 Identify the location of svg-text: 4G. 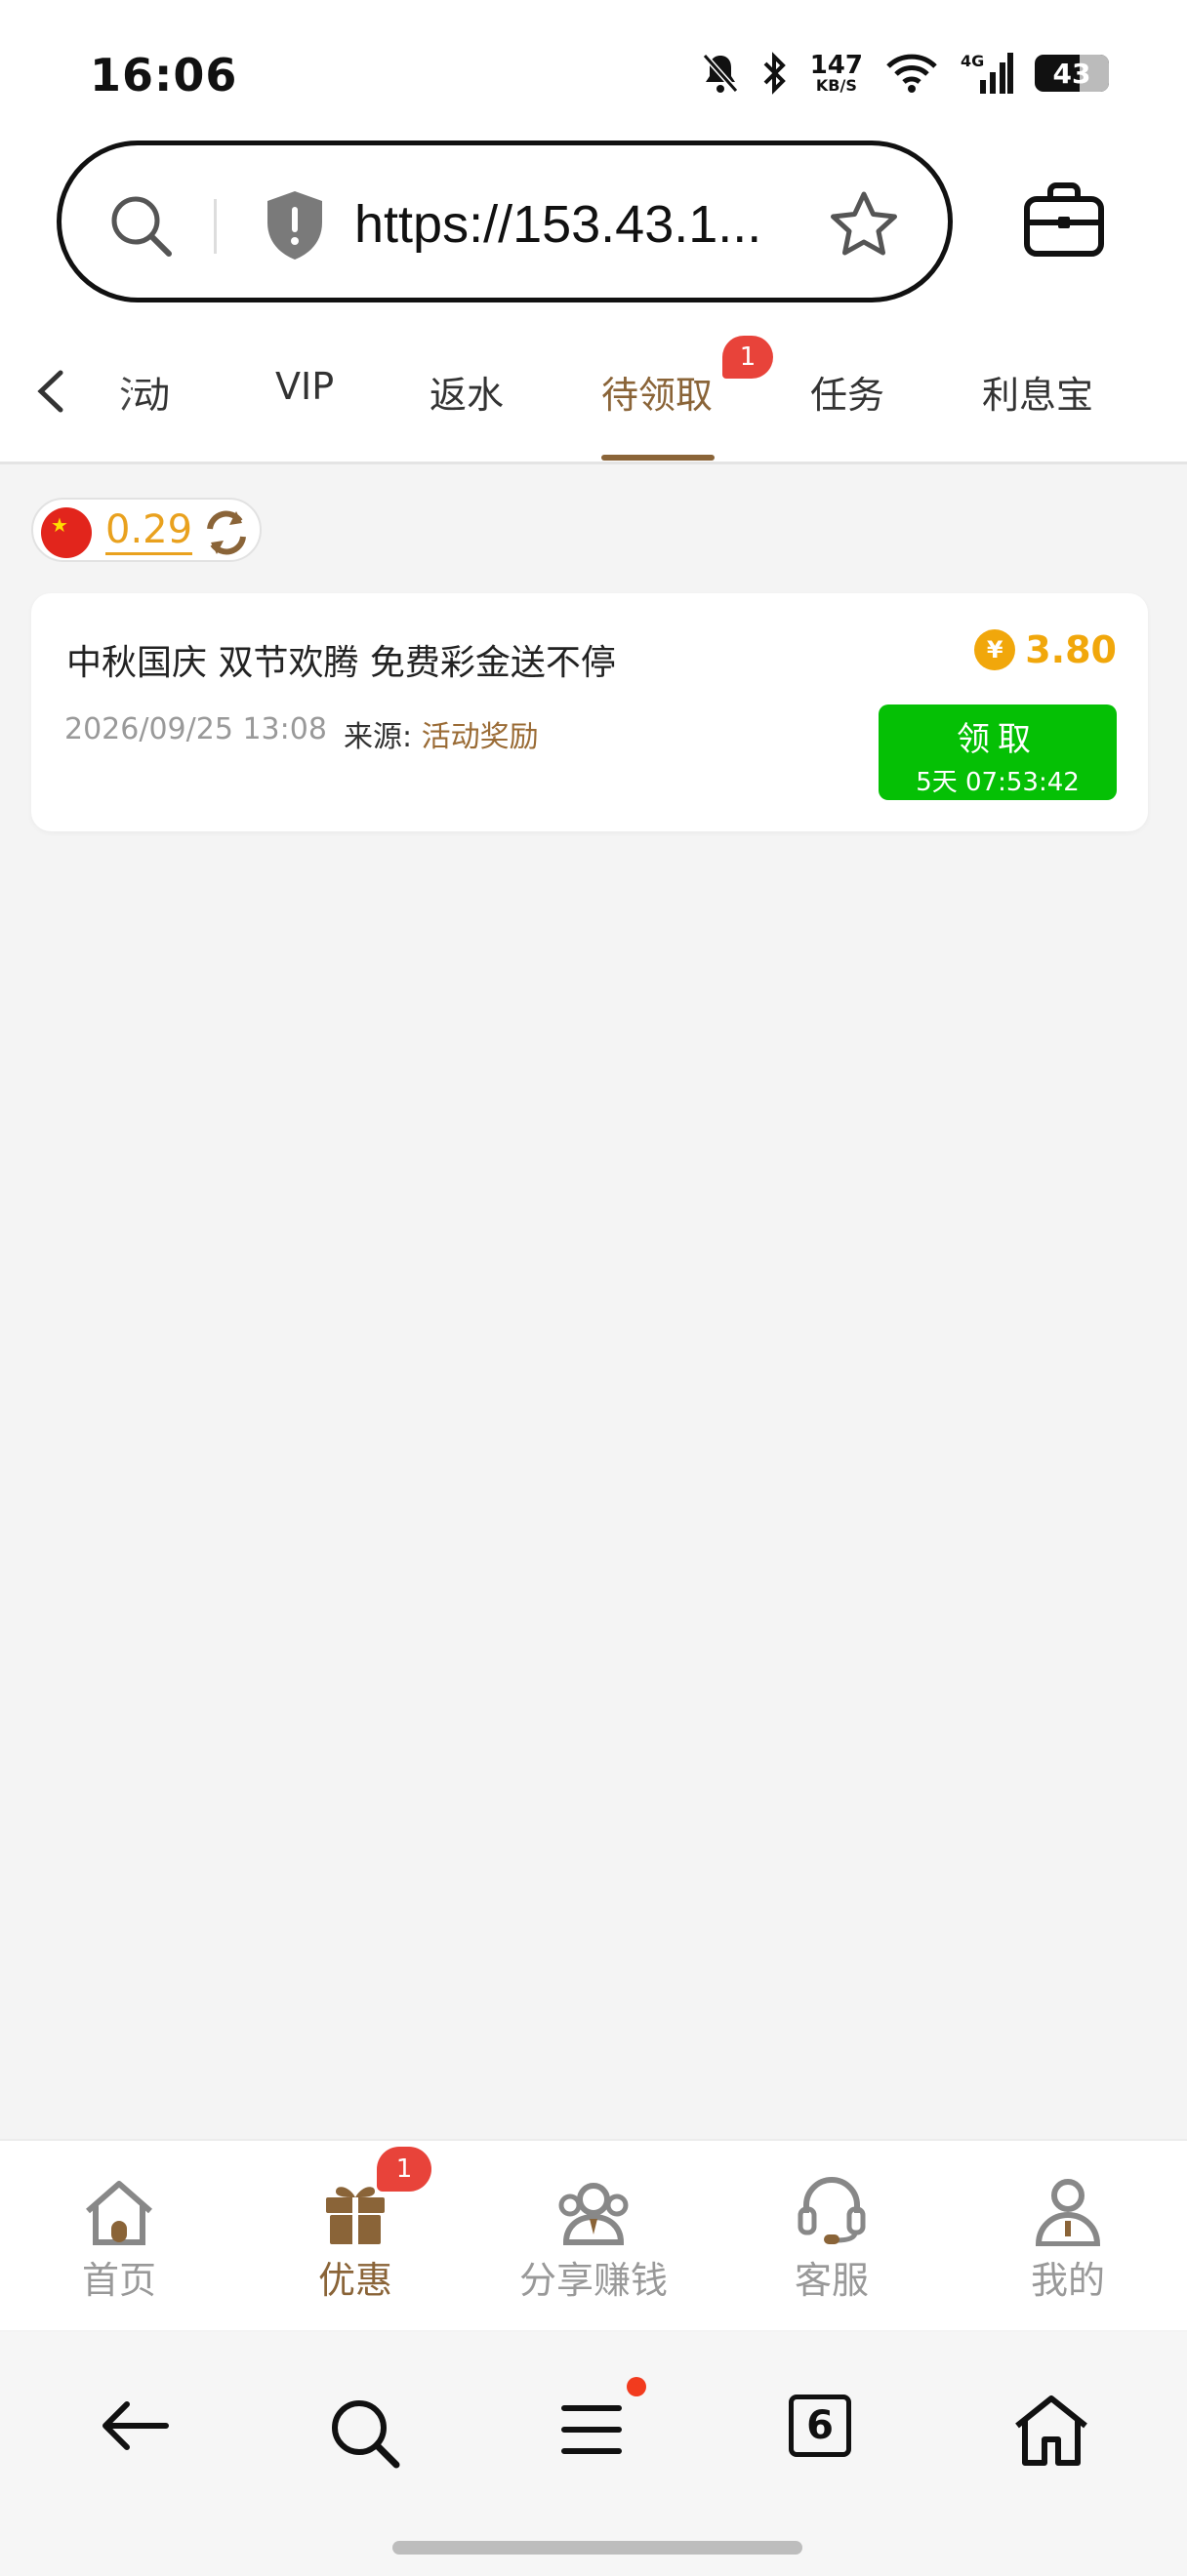
(972, 61).